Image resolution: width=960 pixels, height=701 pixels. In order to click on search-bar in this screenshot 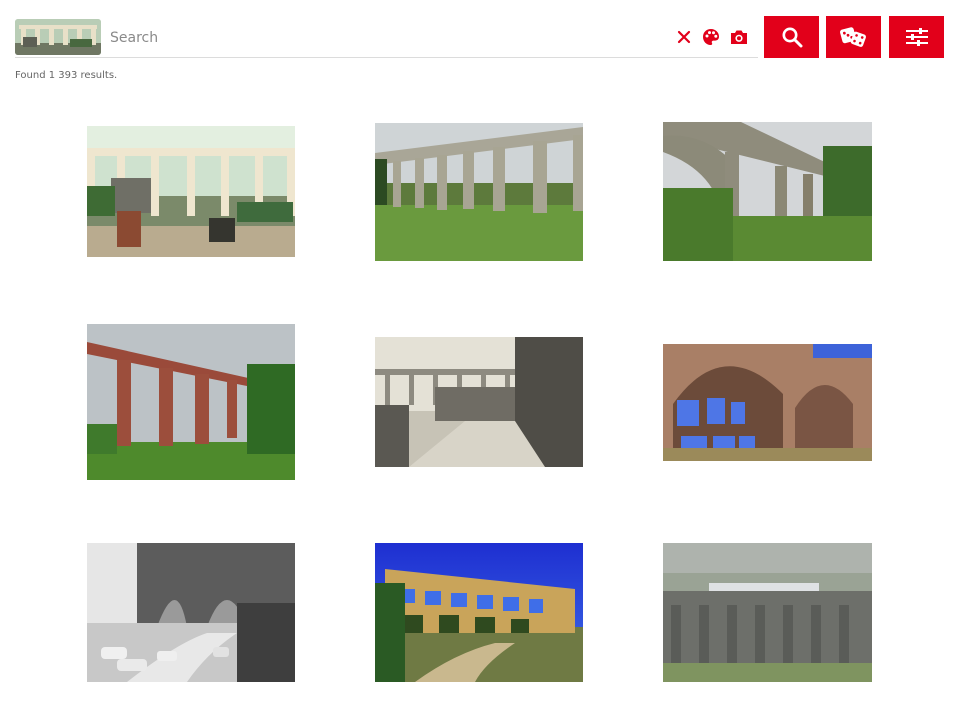, I will do `click(480, 35)`.